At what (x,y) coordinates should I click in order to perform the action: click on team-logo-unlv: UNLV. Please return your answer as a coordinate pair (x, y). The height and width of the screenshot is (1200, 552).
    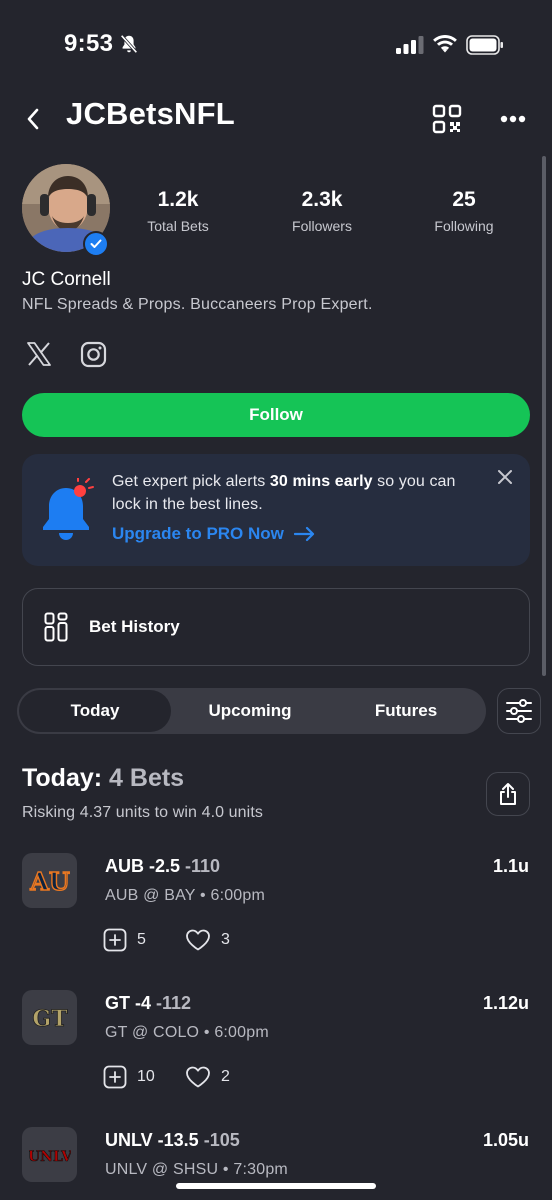
    Looking at the image, I should click on (49, 1154).